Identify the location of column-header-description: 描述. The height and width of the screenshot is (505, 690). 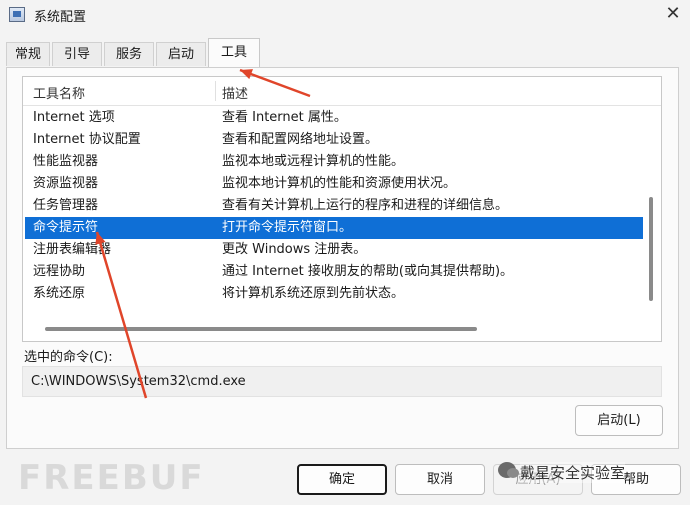
(235, 92).